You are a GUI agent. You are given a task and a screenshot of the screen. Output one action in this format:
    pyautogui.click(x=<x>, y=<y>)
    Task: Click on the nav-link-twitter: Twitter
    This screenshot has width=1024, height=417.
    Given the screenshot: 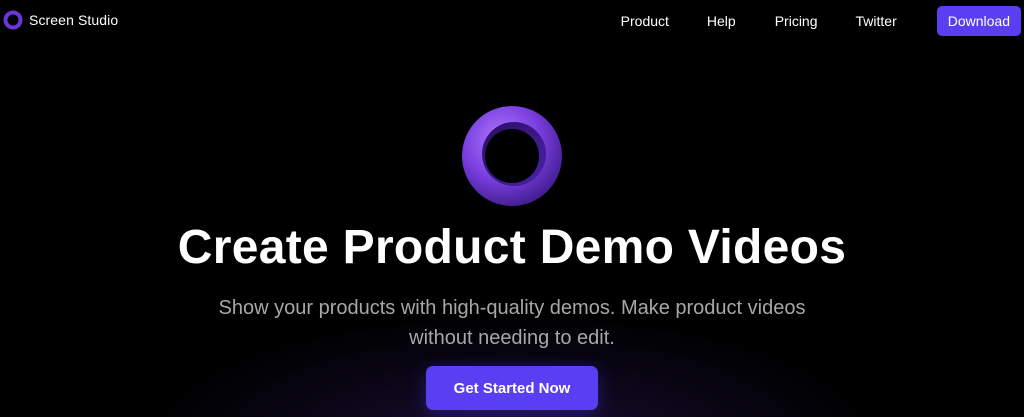 What is the action you would take?
    pyautogui.click(x=876, y=21)
    